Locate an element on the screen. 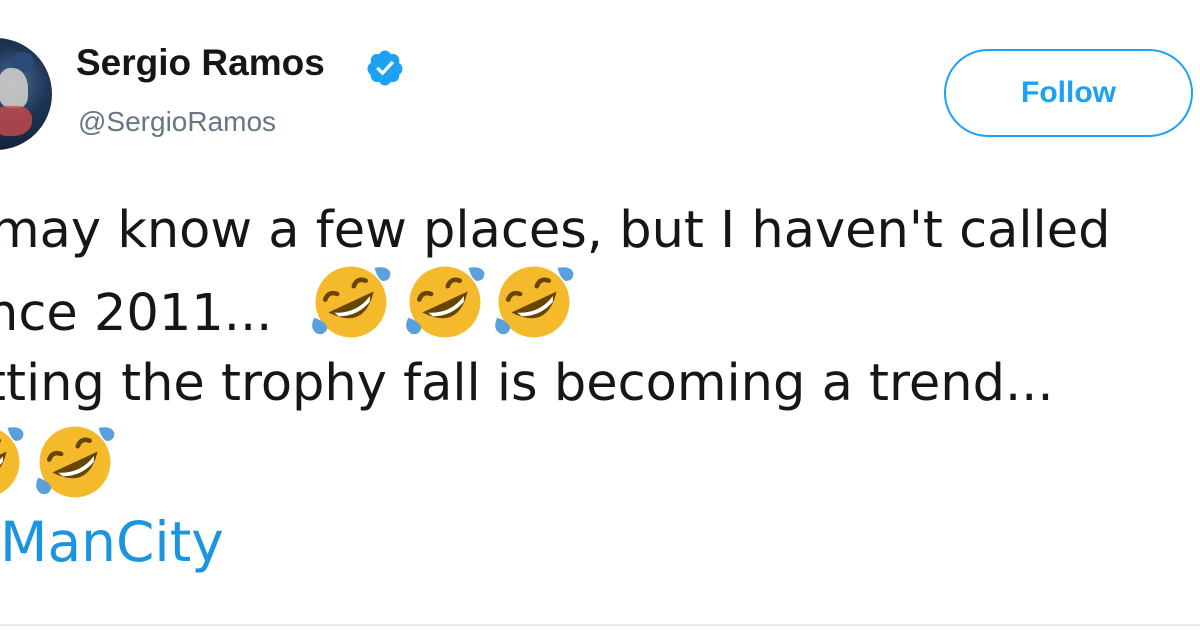  avatar is located at coordinates (26, 94).